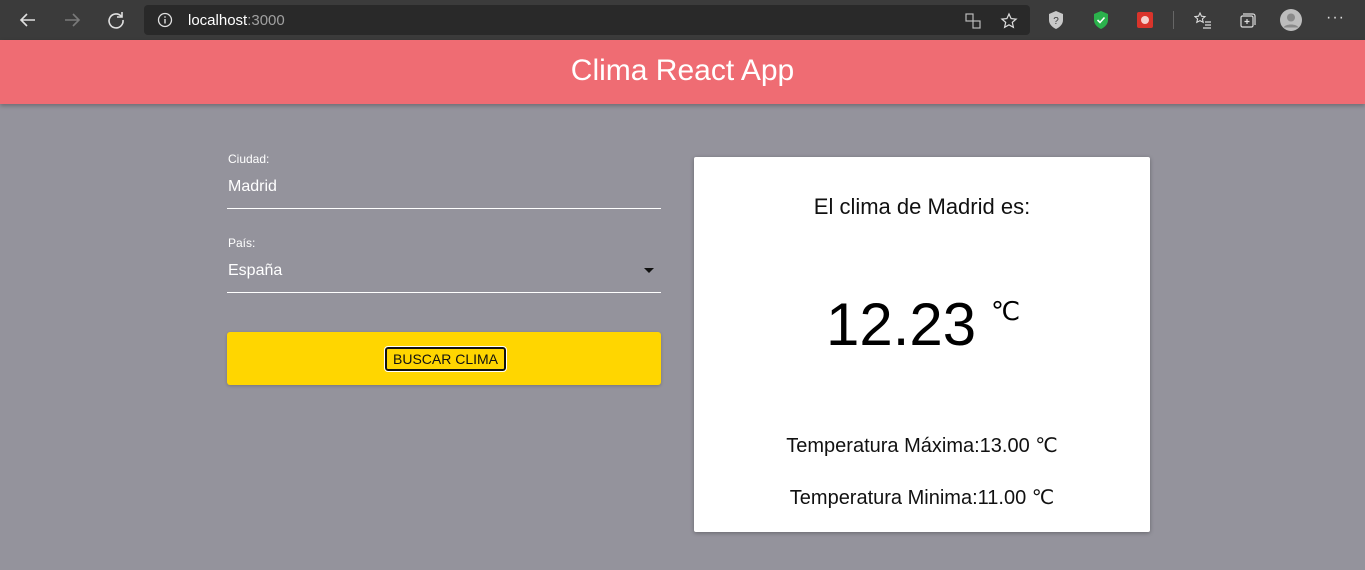 This screenshot has width=1365, height=570. Describe the element at coordinates (587, 20) in the screenshot. I see `address-bar: localhost:3000` at that location.